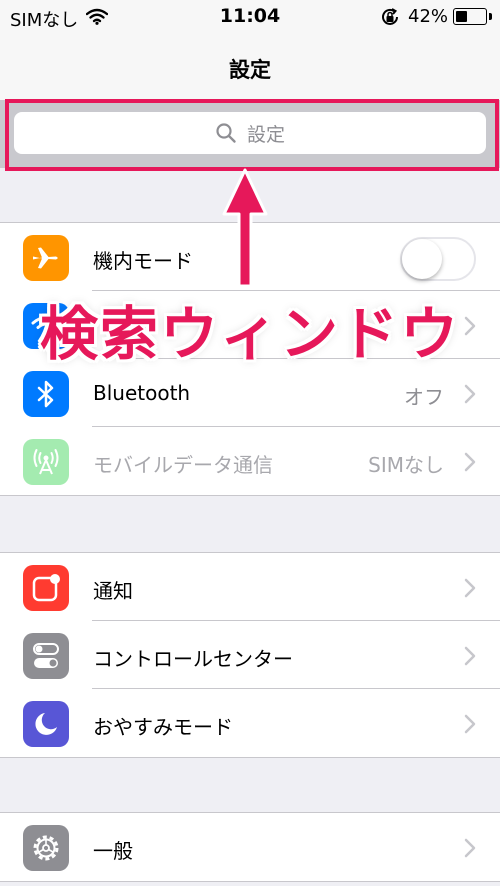 This screenshot has width=500, height=886. Describe the element at coordinates (245, 228) in the screenshot. I see `annotation-arrow-icon` at that location.